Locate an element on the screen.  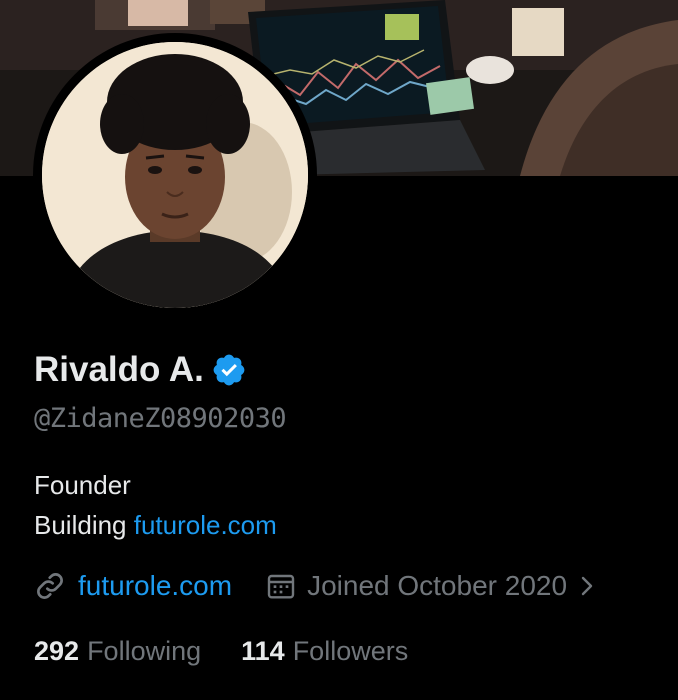
avatar-image is located at coordinates (175, 175).